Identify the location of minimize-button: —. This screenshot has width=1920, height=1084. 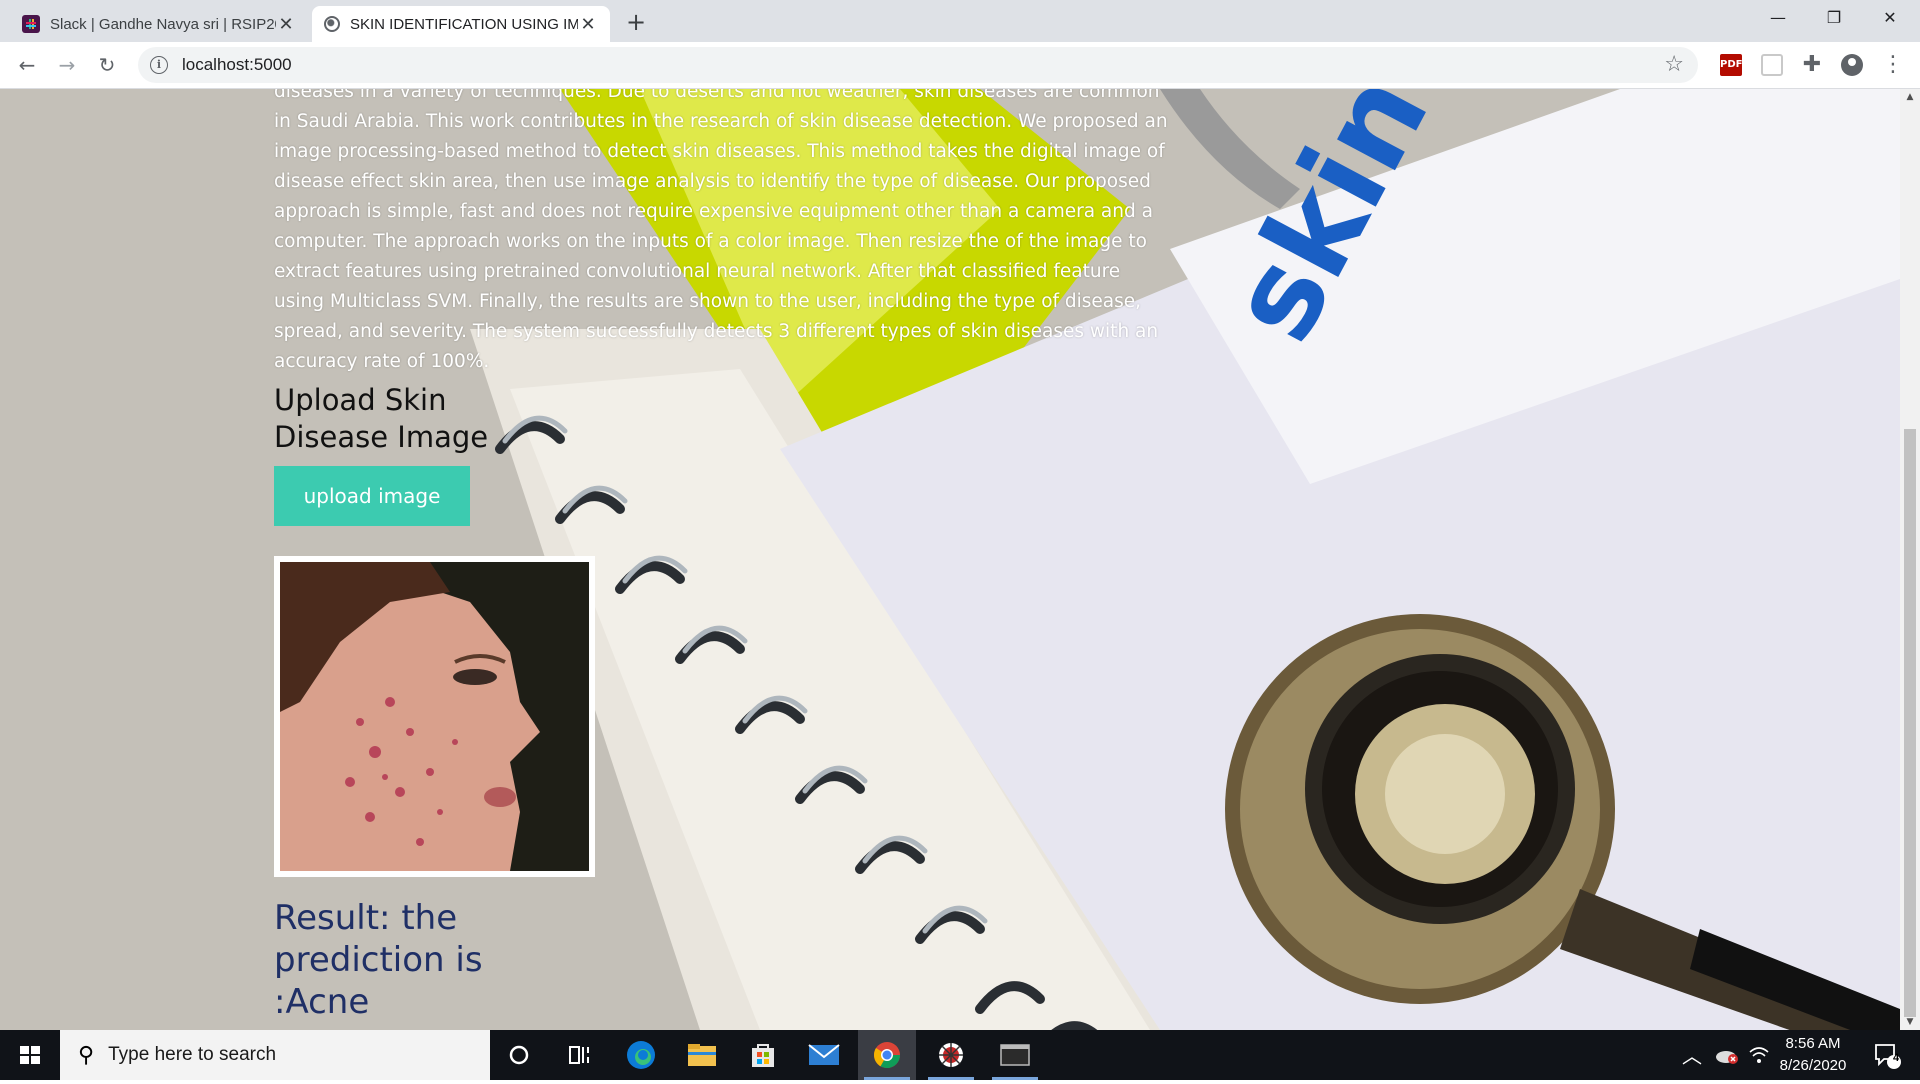
(1778, 18).